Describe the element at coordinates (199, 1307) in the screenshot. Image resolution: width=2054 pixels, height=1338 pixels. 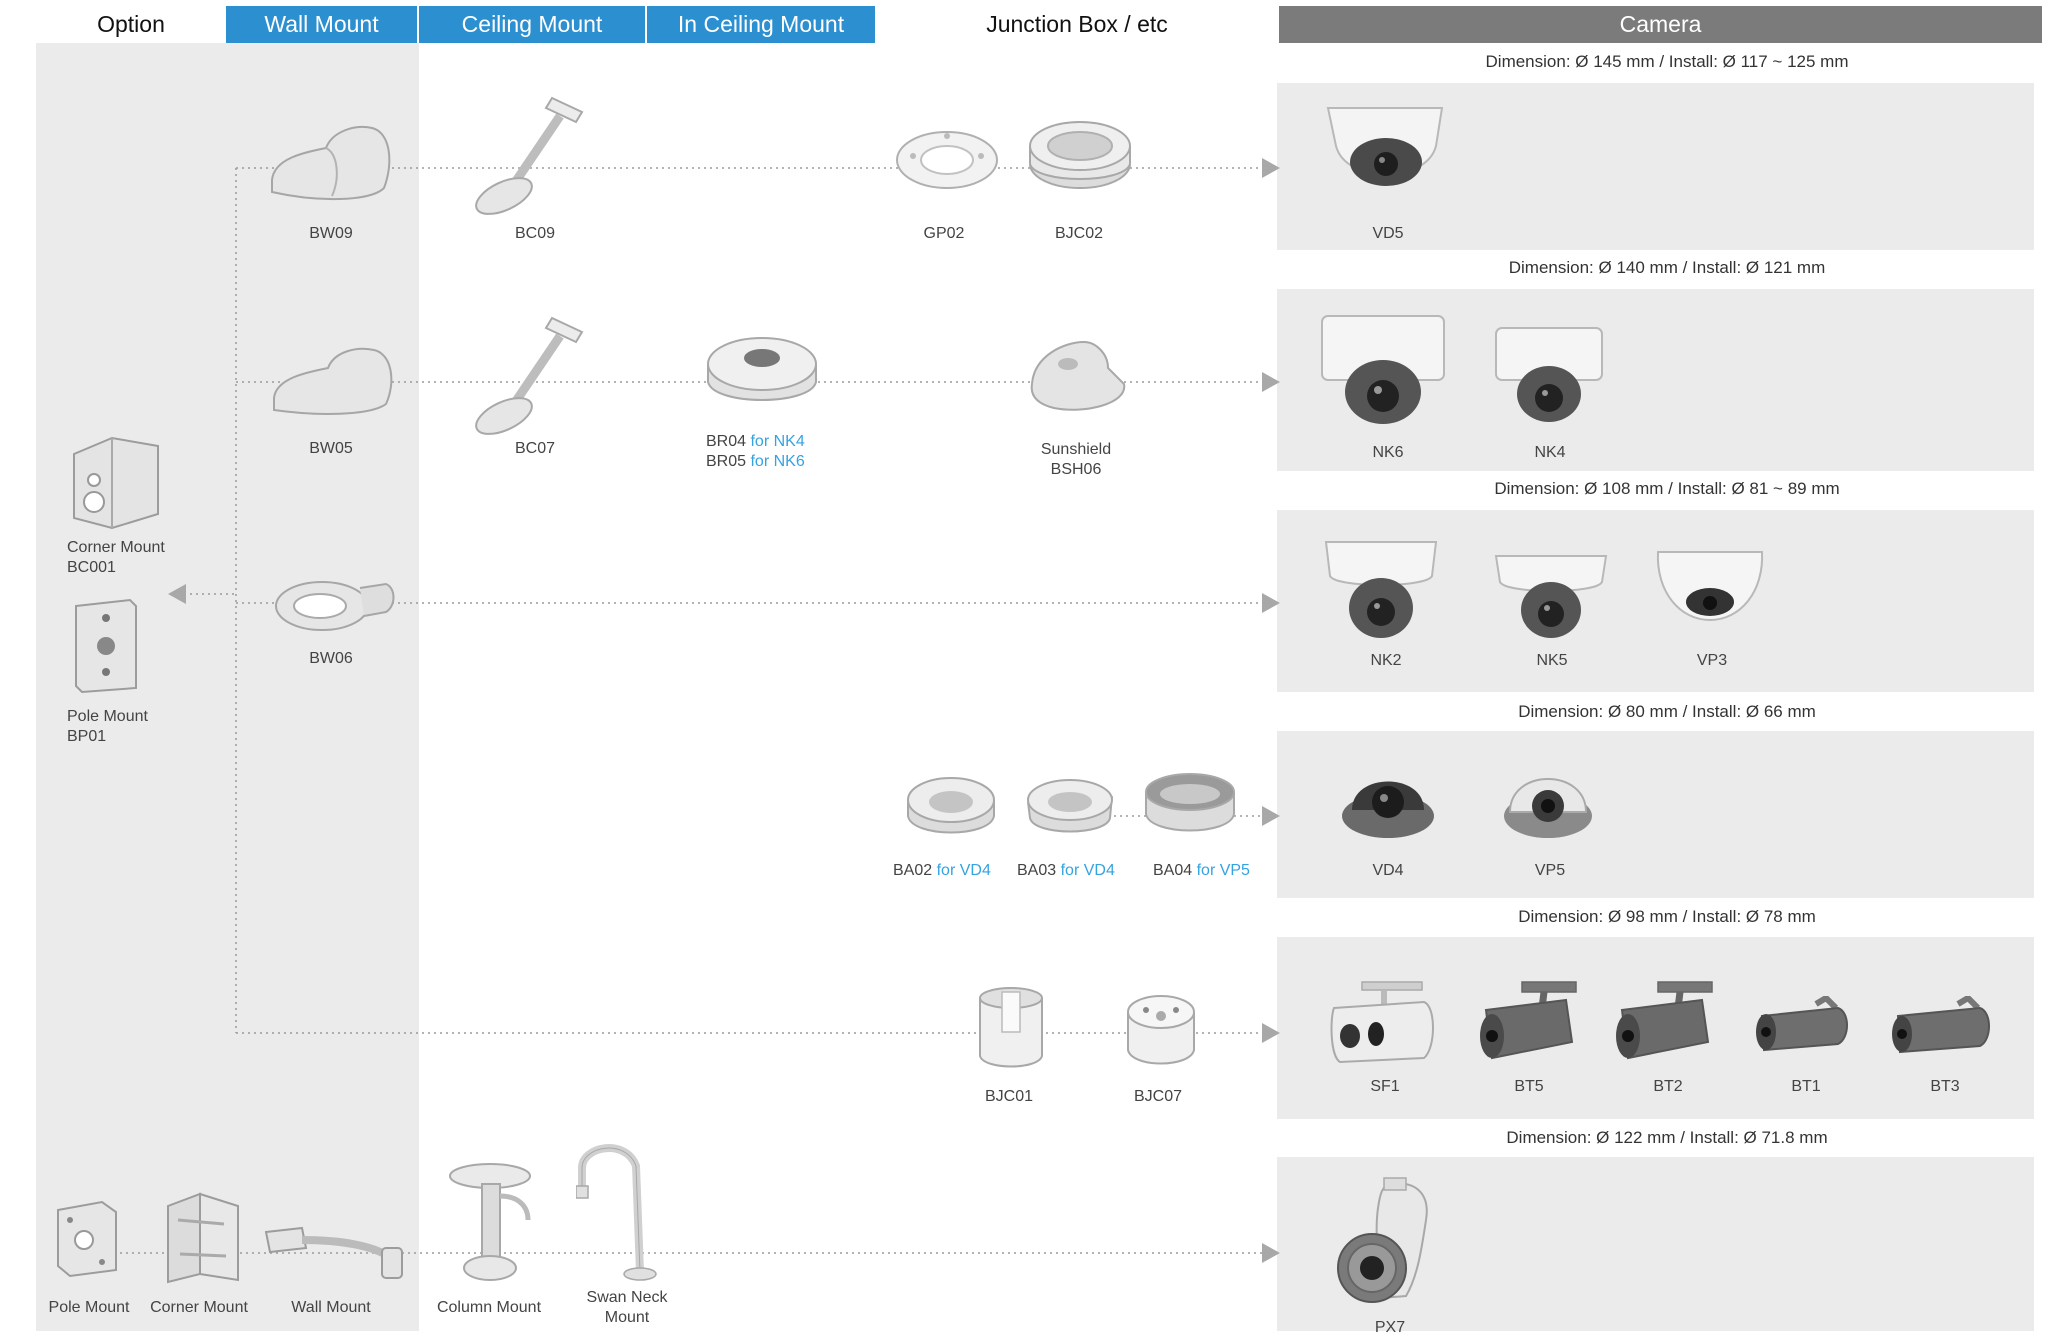
I see `corner-mount-bottom-label: Corner Mount` at that location.